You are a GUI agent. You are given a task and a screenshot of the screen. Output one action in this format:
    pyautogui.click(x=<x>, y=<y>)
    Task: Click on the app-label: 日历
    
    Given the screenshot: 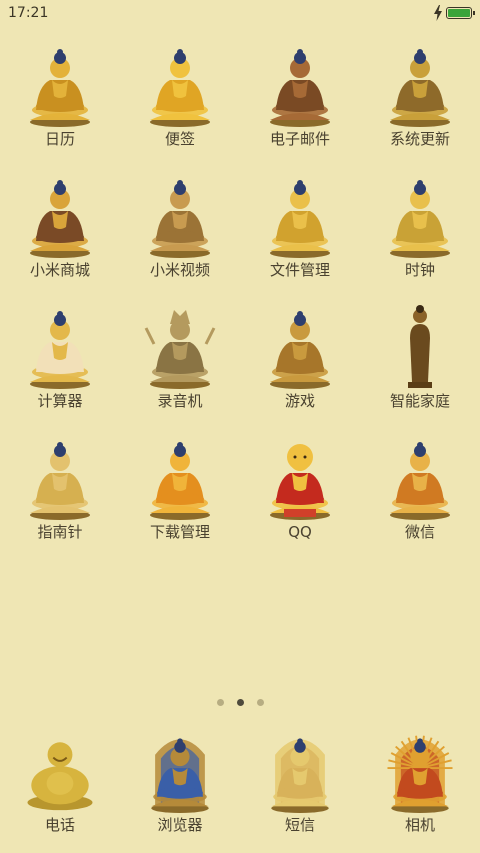 What is the action you would take?
    pyautogui.click(x=59, y=139)
    